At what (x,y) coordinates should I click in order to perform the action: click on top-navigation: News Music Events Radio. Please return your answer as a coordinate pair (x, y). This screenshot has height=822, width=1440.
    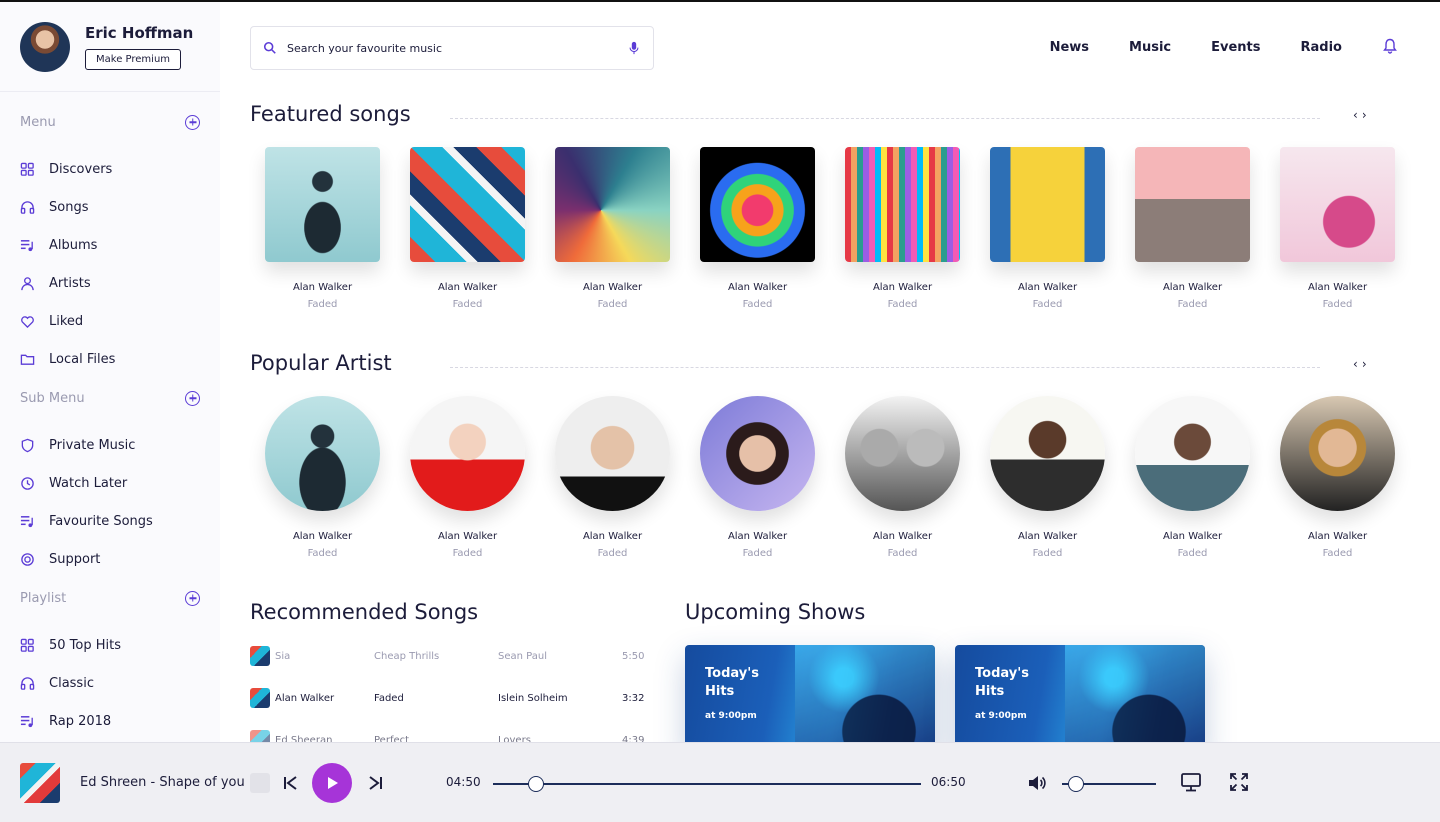
    Looking at the image, I should click on (1176, 47).